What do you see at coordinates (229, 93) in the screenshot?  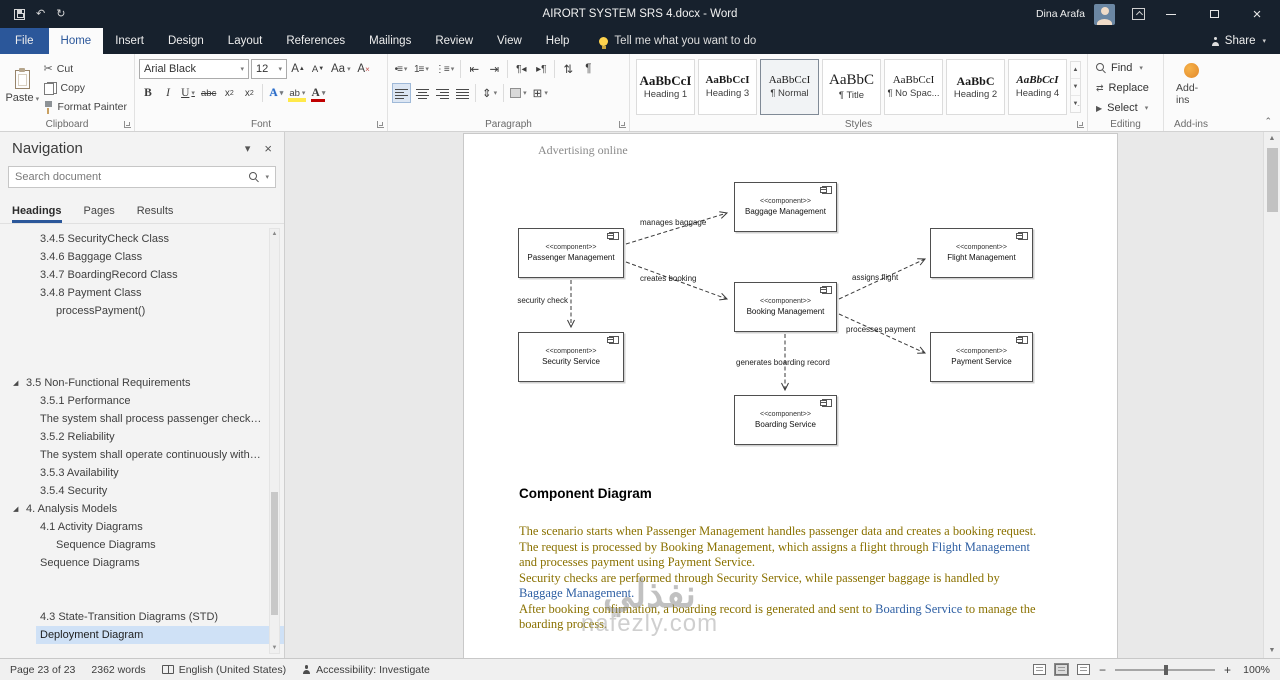 I see `subscript-button: x2` at bounding box center [229, 93].